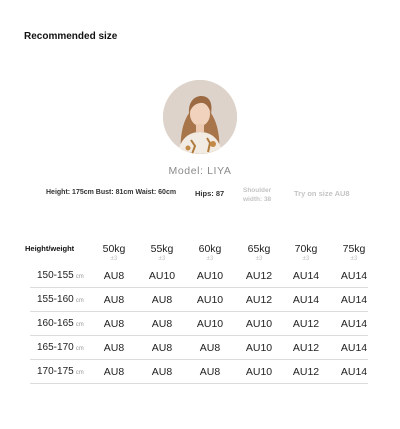 The width and height of the screenshot is (400, 429). I want to click on section-title: Recommended size, so click(71, 36).